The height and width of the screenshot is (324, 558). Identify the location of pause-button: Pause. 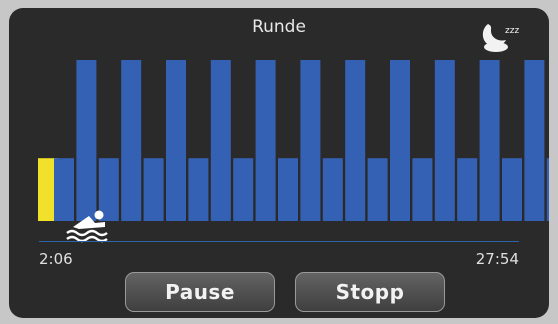
(200, 292).